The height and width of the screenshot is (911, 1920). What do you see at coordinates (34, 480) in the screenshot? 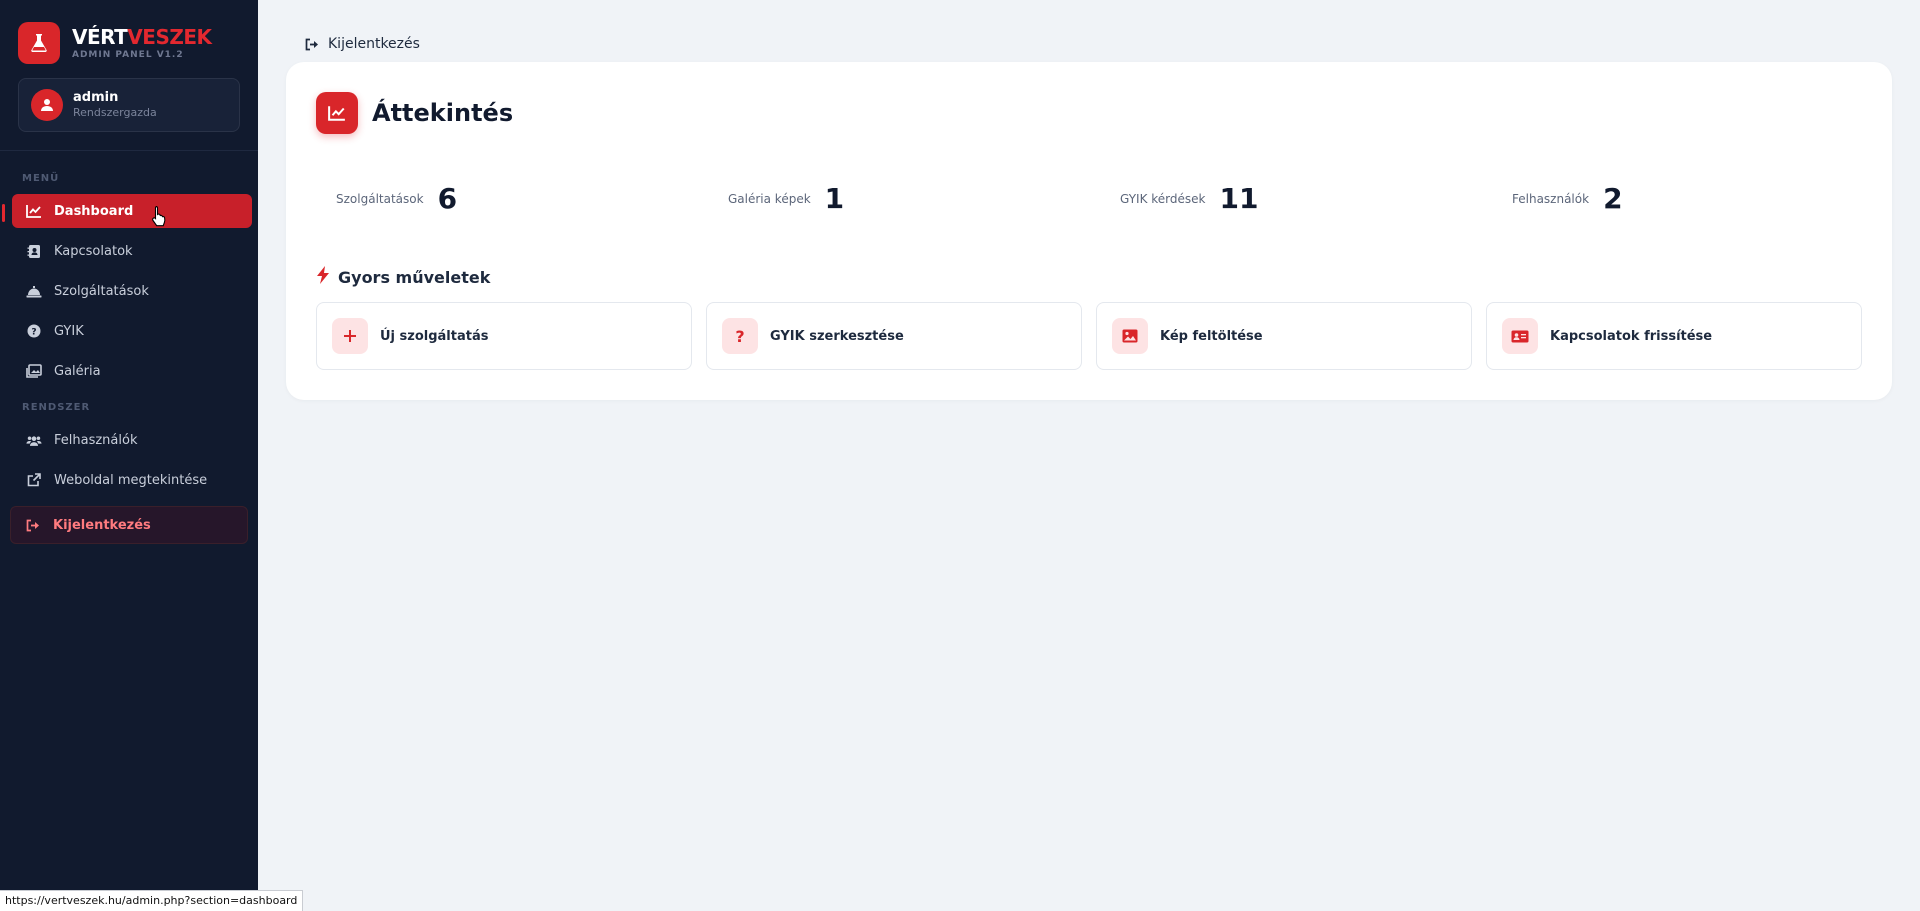
I see `external-link-icon` at bounding box center [34, 480].